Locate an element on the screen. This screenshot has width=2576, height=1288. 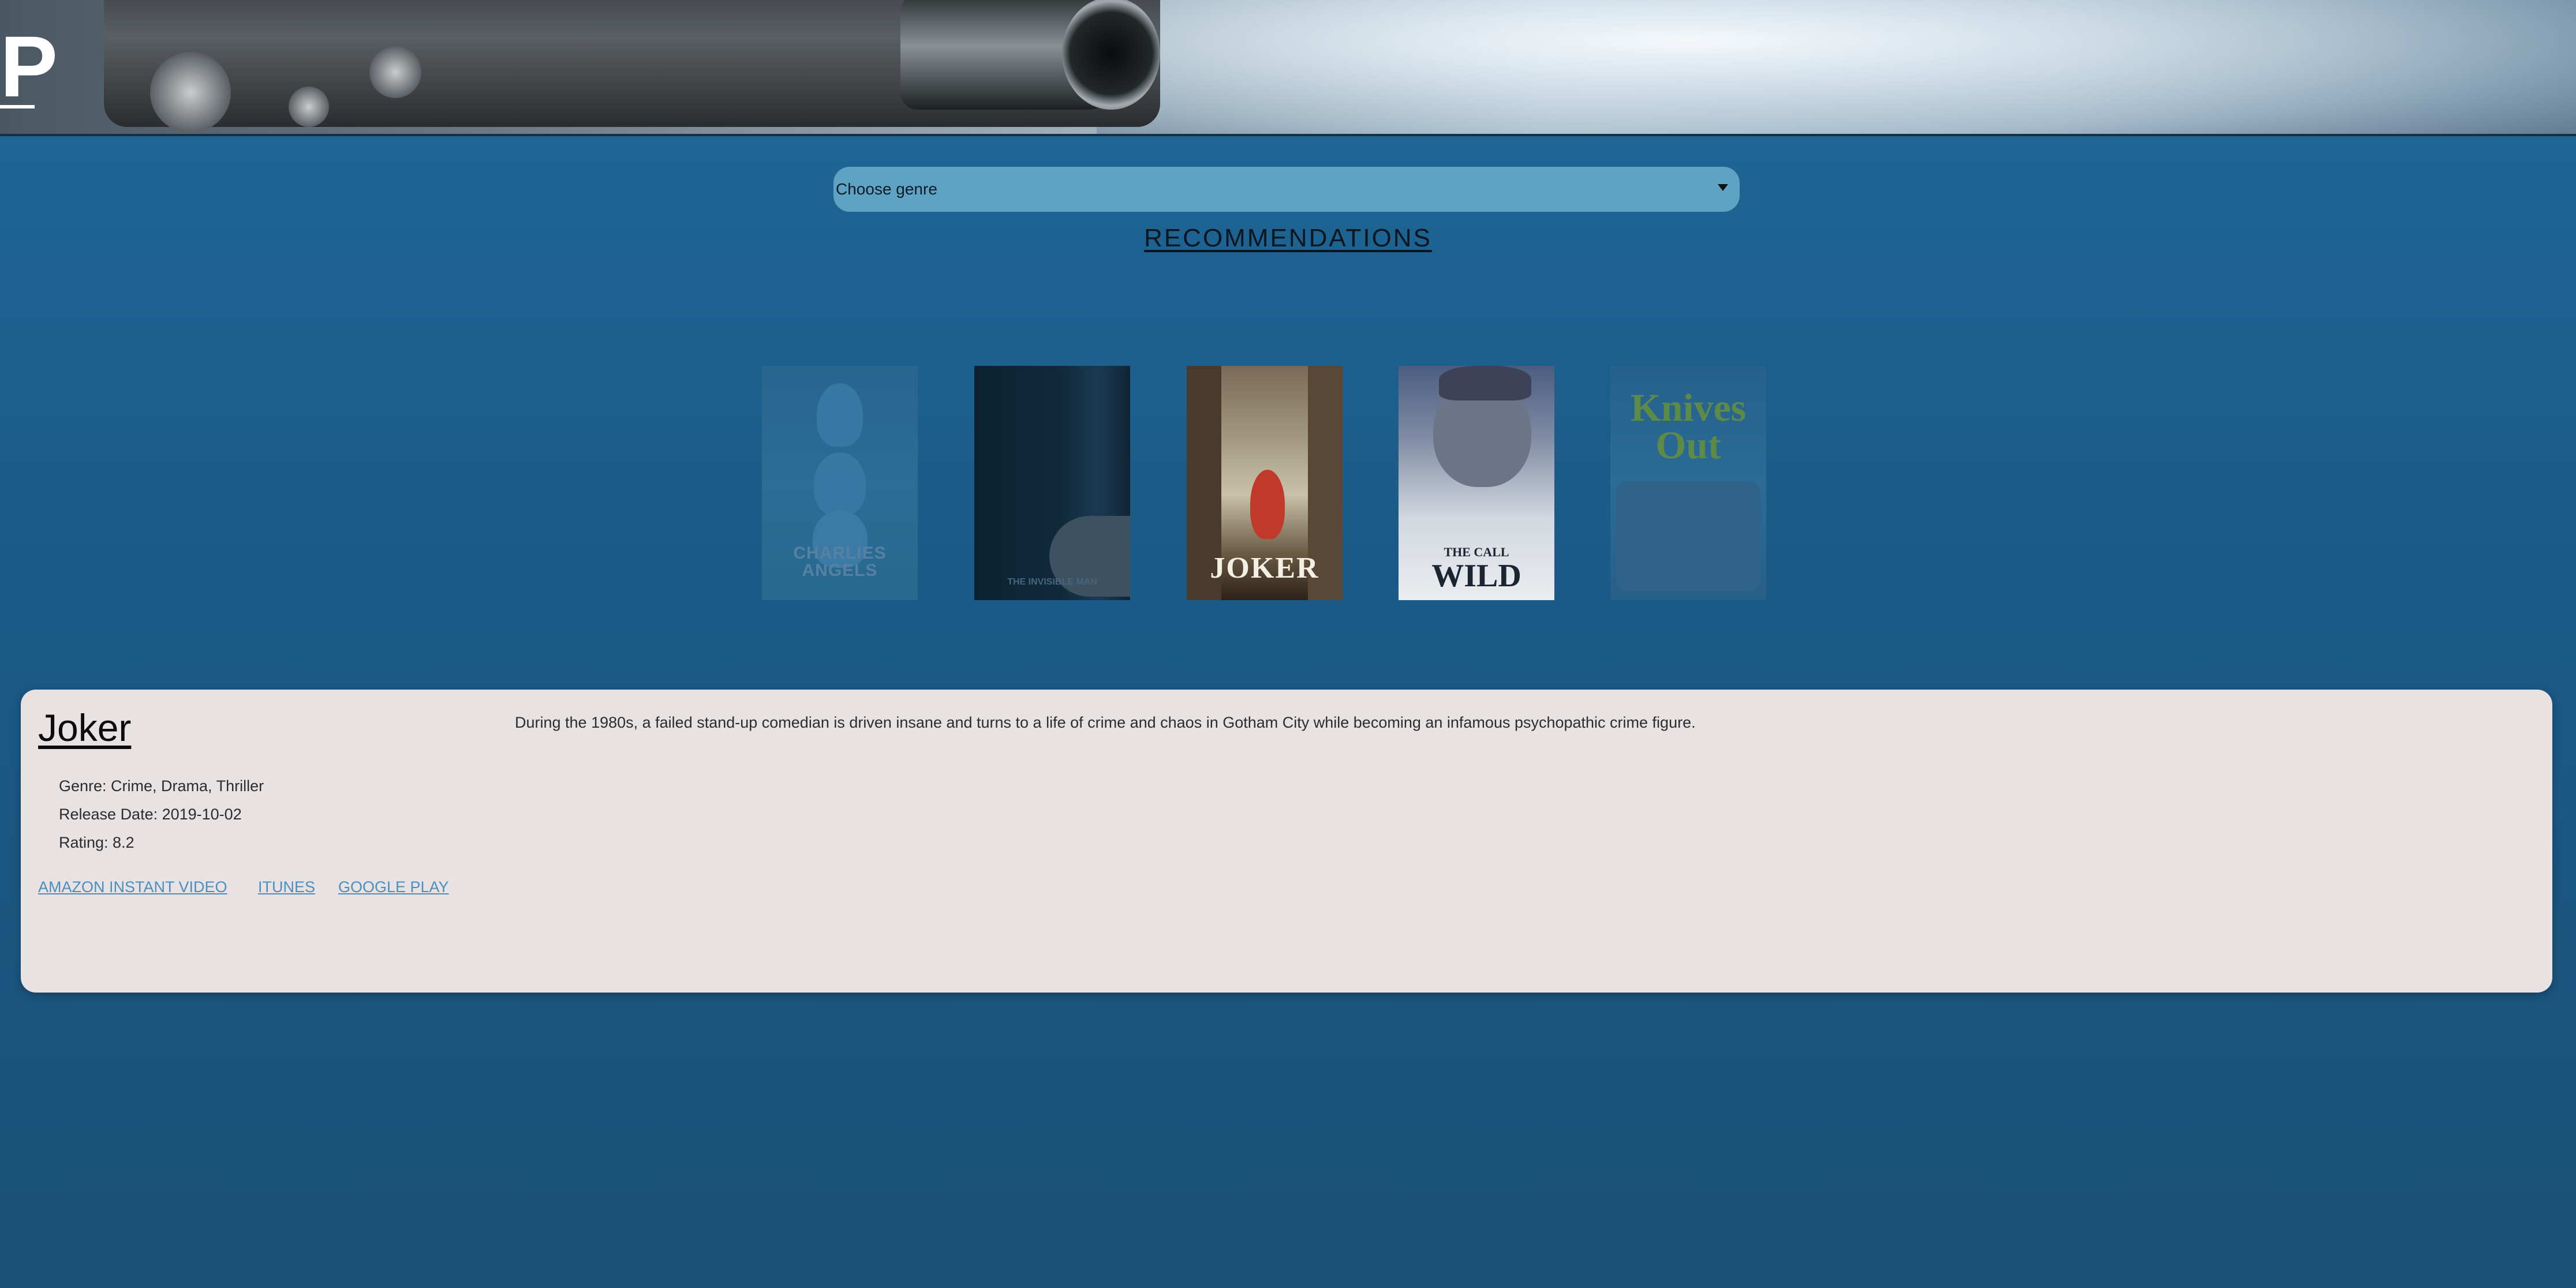
poster-knives-out: Knives Out is located at coordinates (1688, 483).